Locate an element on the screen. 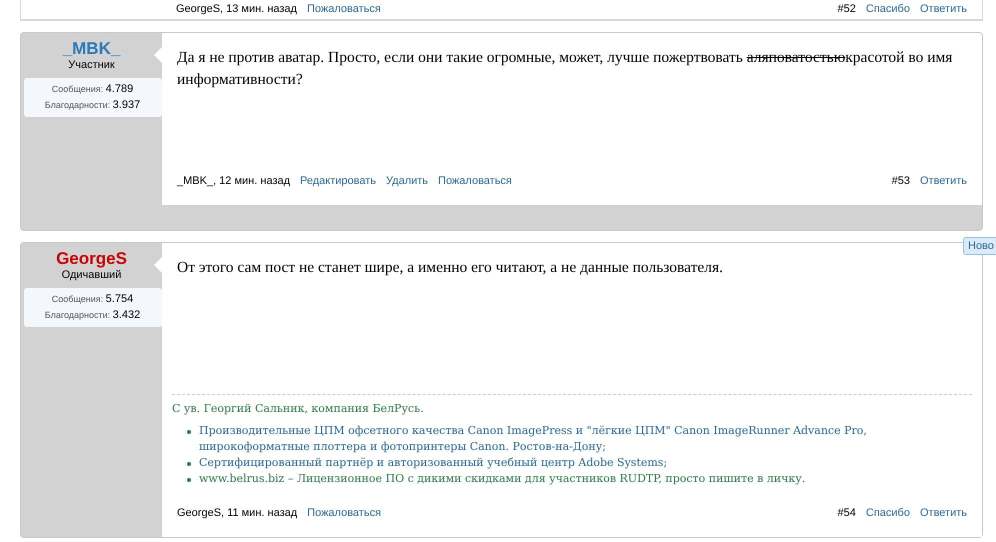  signature-line: www.belrus.biz – Лицензионное ПО с дикими скидками для участников RUDTP, просто пишите в личку. is located at coordinates (502, 478).